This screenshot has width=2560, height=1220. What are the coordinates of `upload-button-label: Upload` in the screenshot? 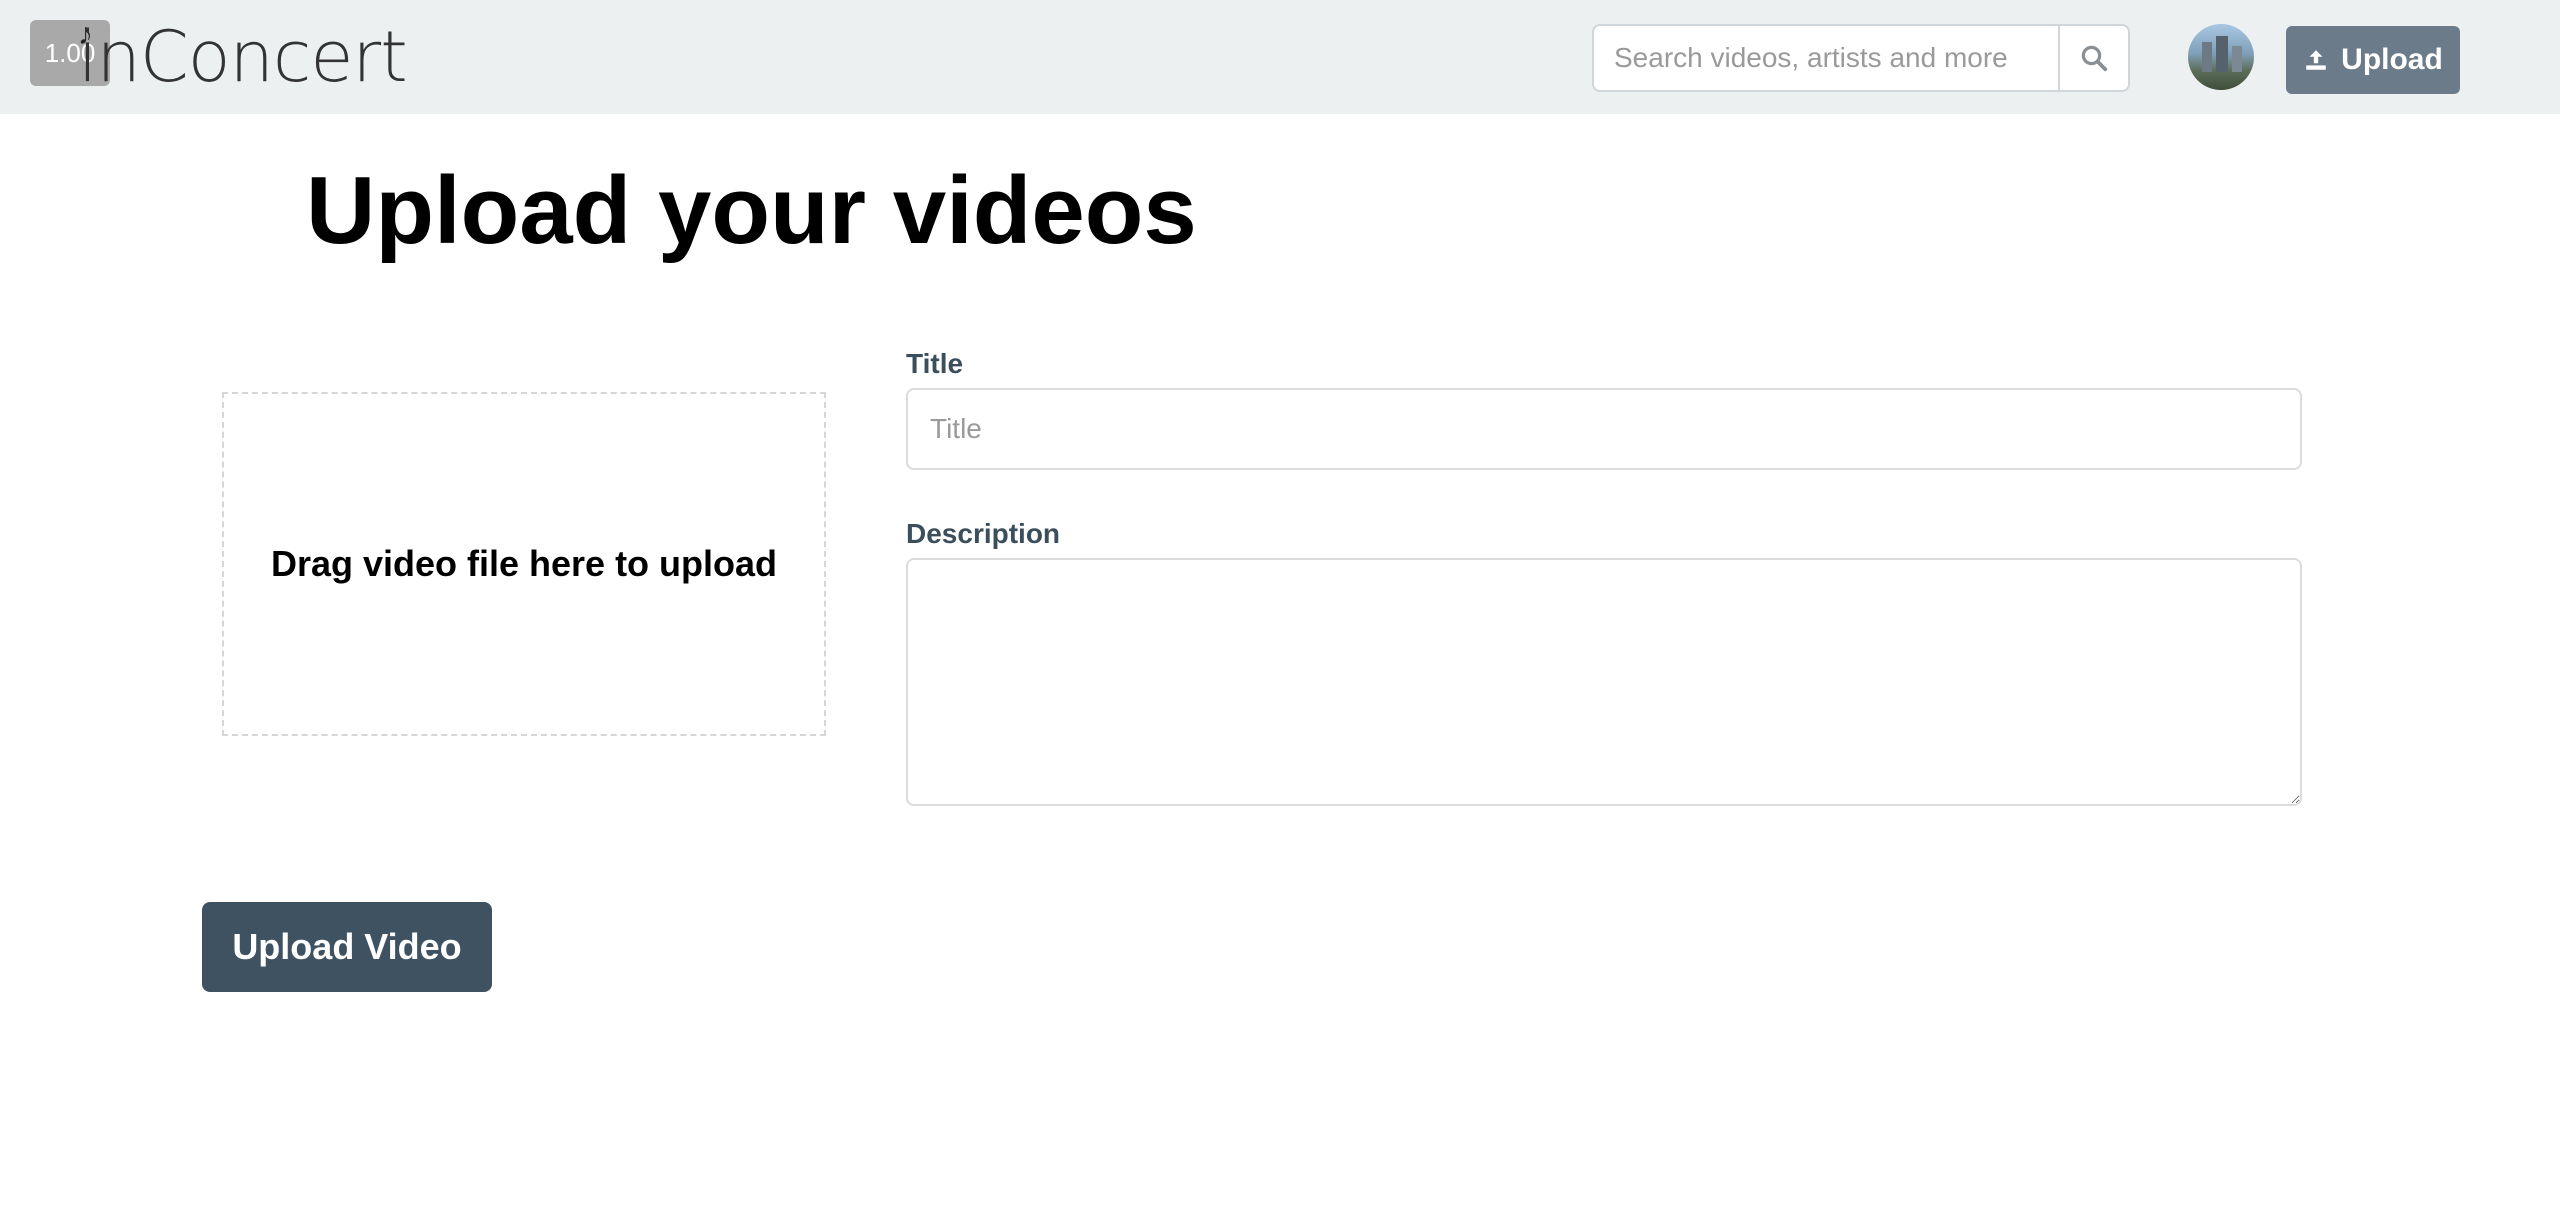 It's located at (2392, 59).